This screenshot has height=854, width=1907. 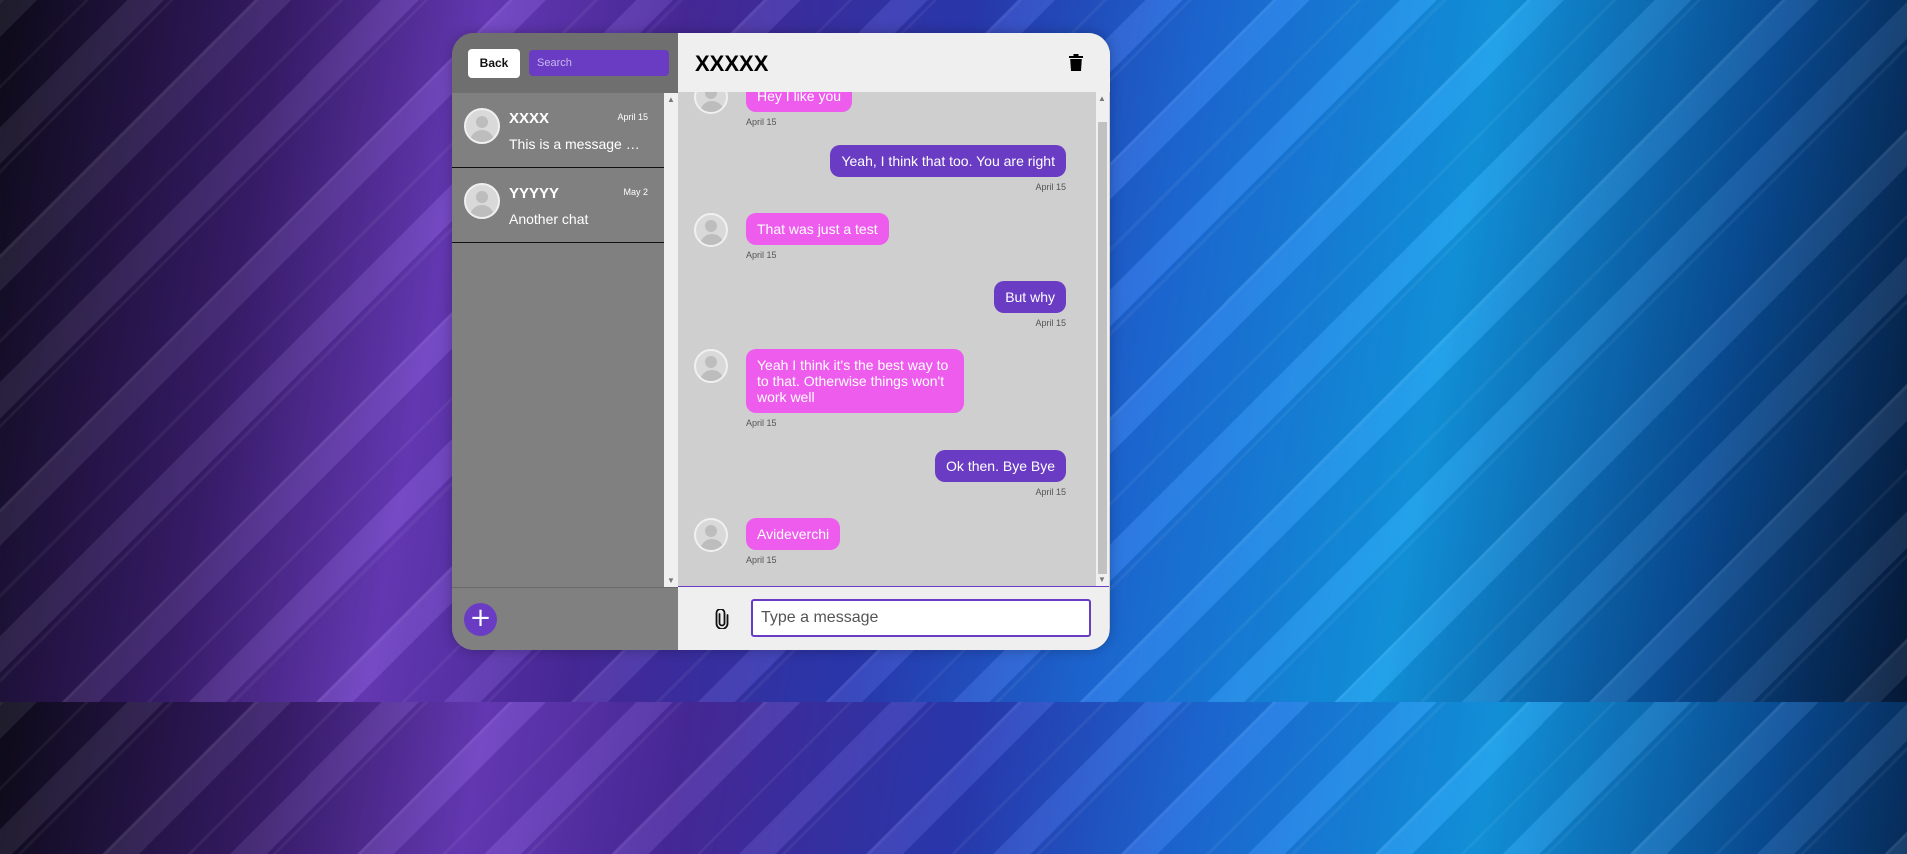 What do you see at coordinates (817, 229) in the screenshot?
I see `message-bubble: That was just a test` at bounding box center [817, 229].